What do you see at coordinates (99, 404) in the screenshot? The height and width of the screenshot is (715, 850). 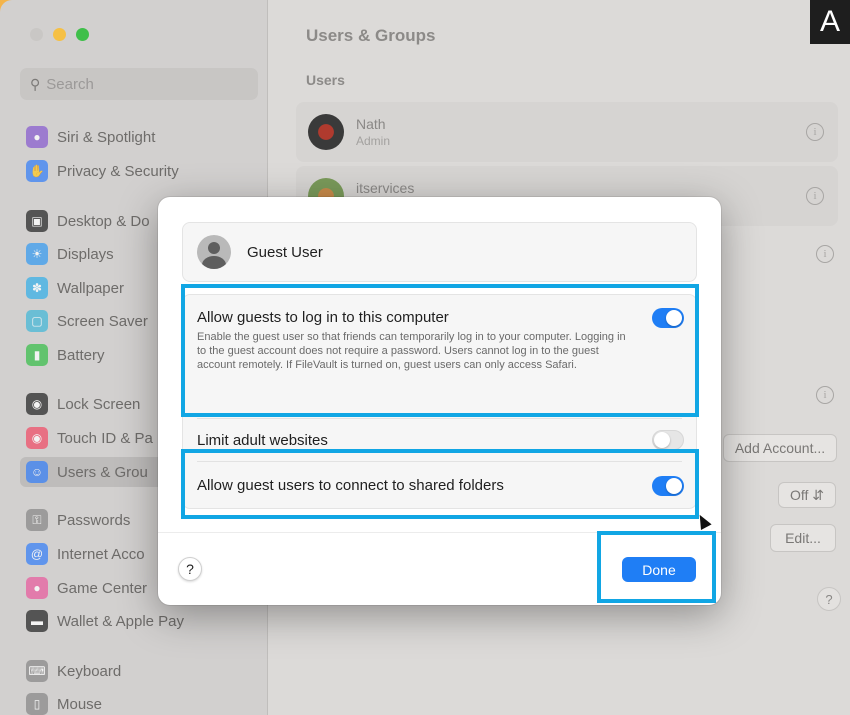 I see `sidebar-item-label: Lock Screen` at bounding box center [99, 404].